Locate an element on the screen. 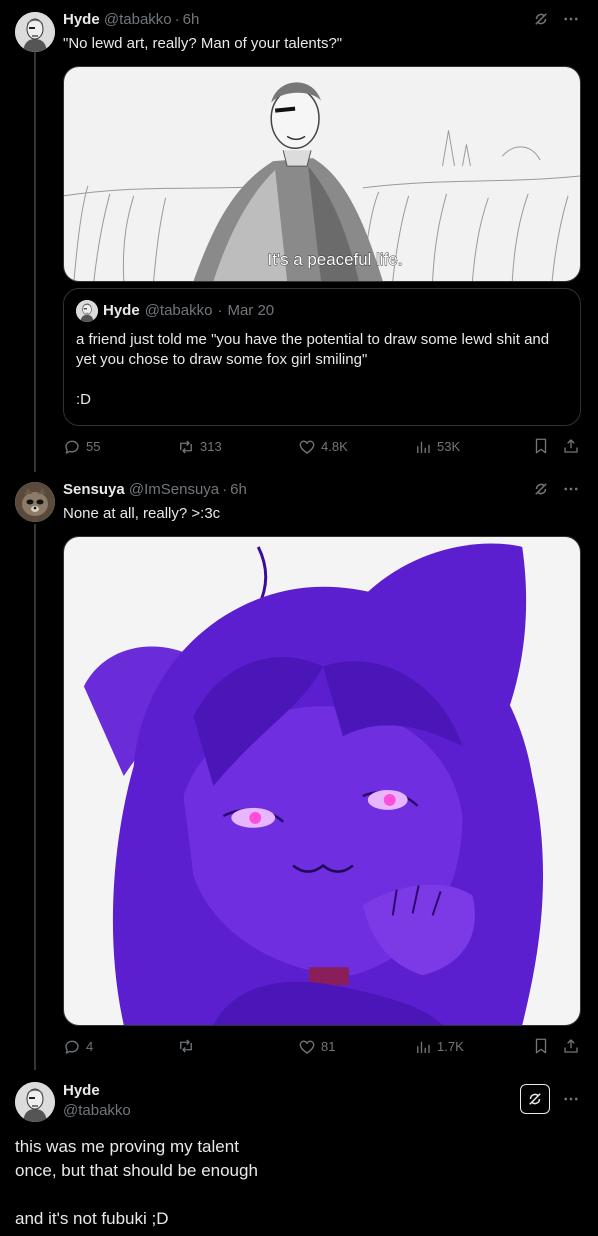  post-header: Sensuya @ImSensuya · 6h is located at coordinates (155, 490).